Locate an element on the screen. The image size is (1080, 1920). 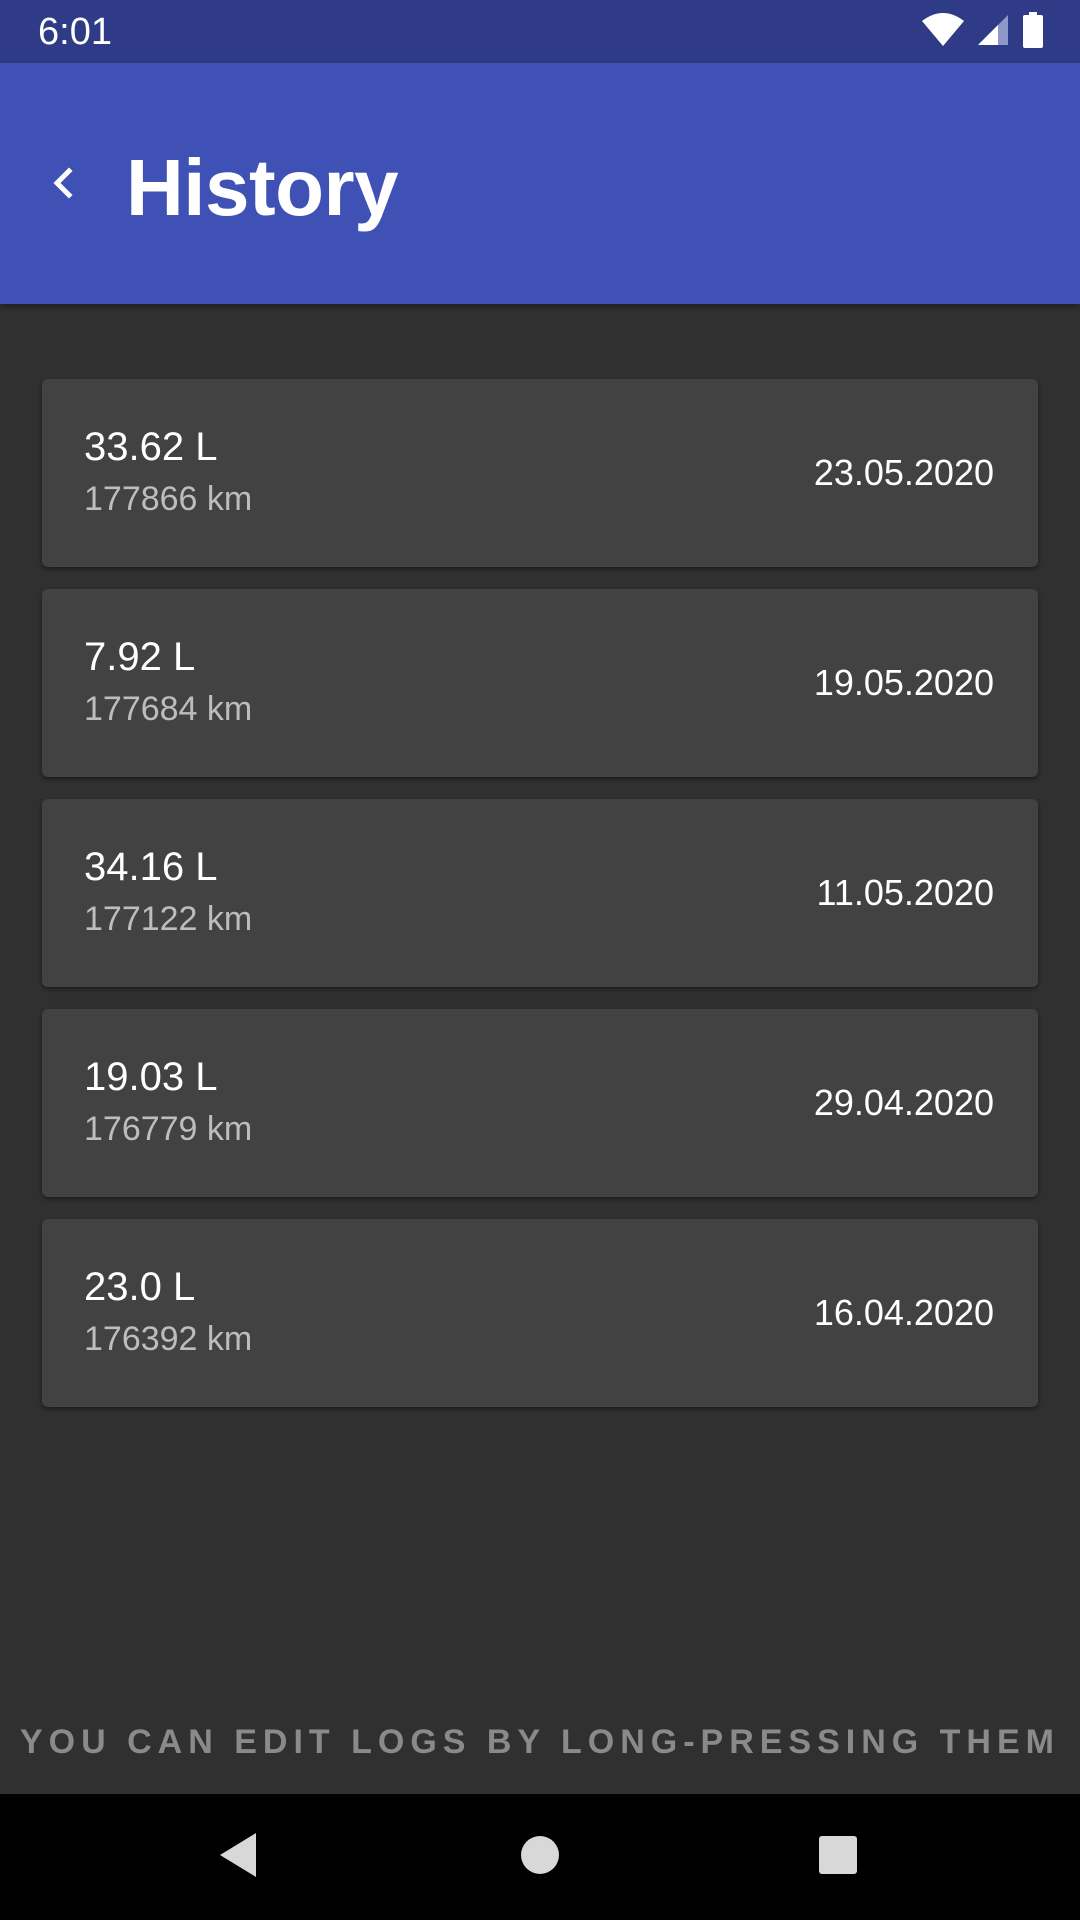
status-icons is located at coordinates (983, 32).